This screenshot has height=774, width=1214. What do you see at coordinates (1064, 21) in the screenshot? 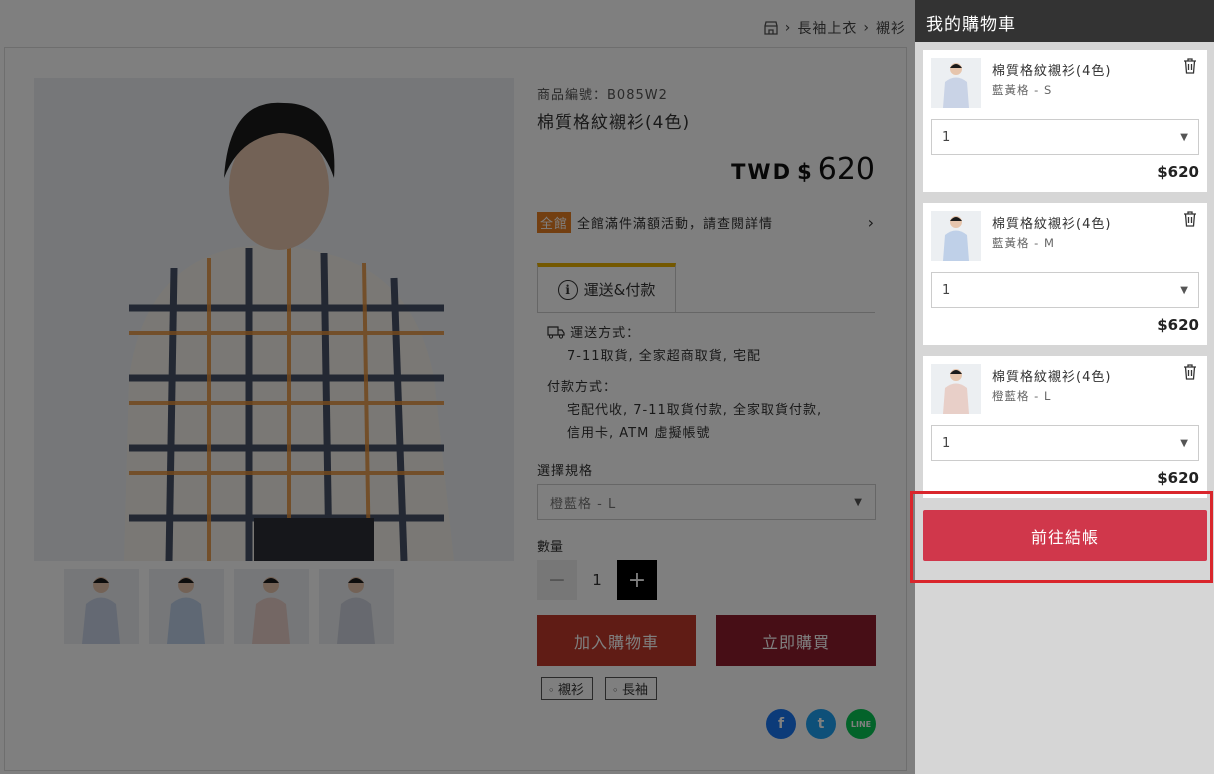
I see `cart-title: 我的購物車` at bounding box center [1064, 21].